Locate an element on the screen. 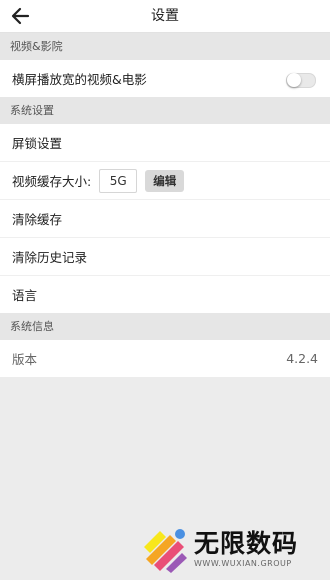 Image resolution: width=330 pixels, height=580 pixels. language-label: 语言 is located at coordinates (25, 295).